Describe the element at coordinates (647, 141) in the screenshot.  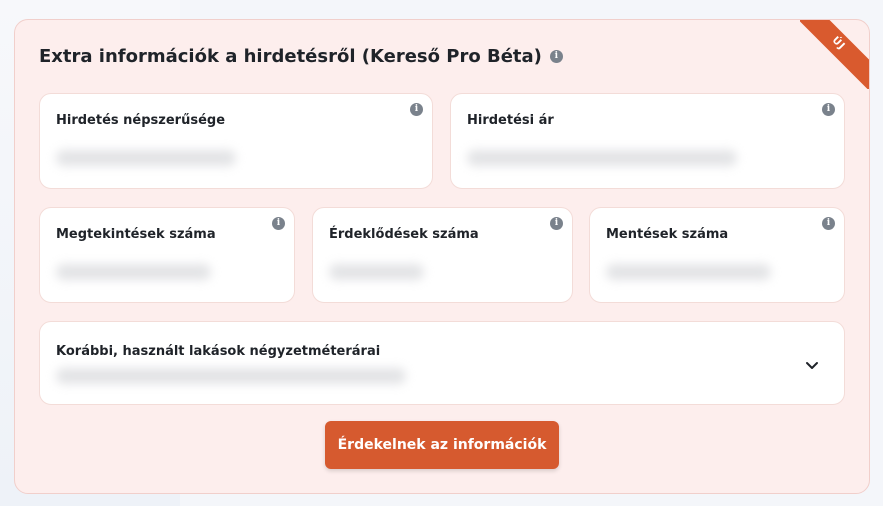
I see `card-price: Hirdetési ár i` at that location.